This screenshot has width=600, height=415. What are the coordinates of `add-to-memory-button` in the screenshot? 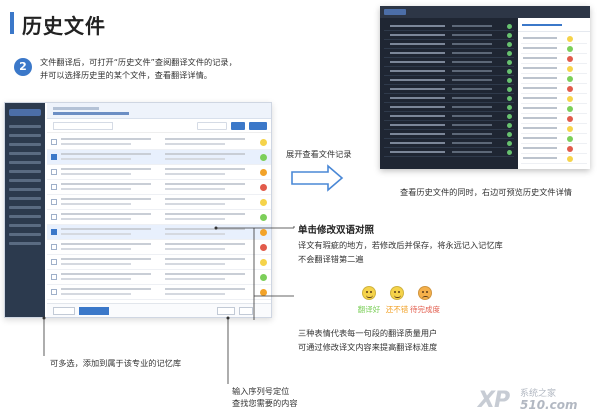 It's located at (94, 311).